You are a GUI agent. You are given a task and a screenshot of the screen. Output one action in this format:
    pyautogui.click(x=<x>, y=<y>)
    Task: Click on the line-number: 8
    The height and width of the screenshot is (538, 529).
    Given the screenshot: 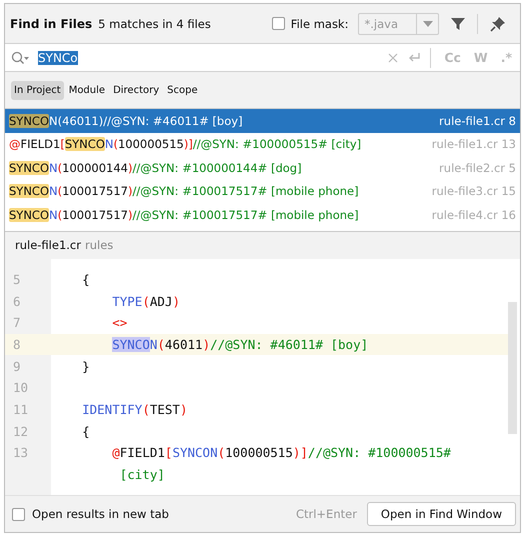 What is the action you would take?
    pyautogui.click(x=17, y=345)
    